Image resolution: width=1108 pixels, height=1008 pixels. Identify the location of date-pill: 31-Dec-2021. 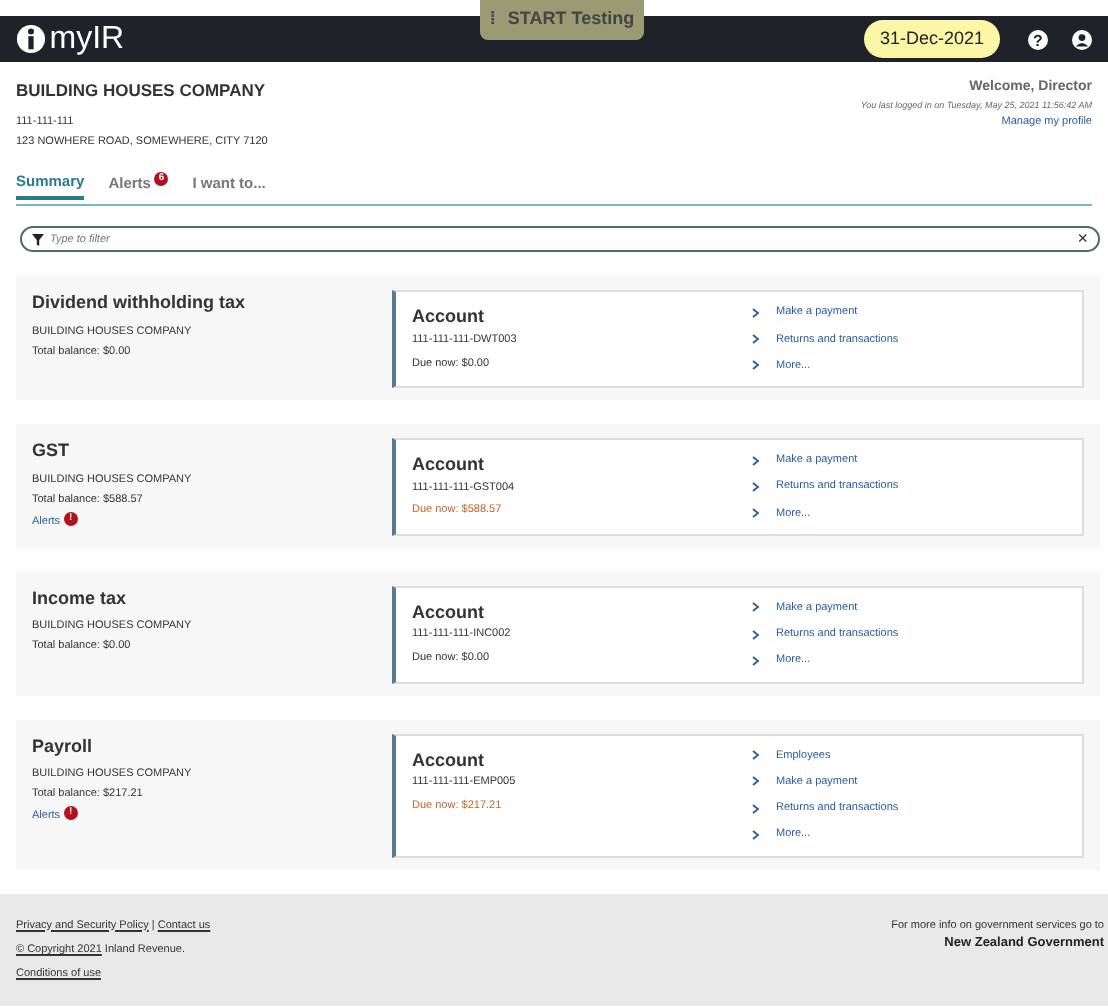
(931, 39).